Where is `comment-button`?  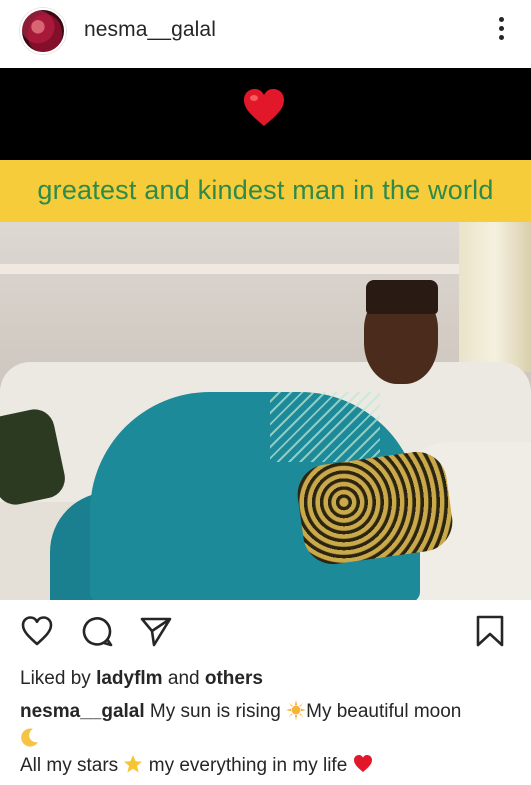 comment-button is located at coordinates (97, 631).